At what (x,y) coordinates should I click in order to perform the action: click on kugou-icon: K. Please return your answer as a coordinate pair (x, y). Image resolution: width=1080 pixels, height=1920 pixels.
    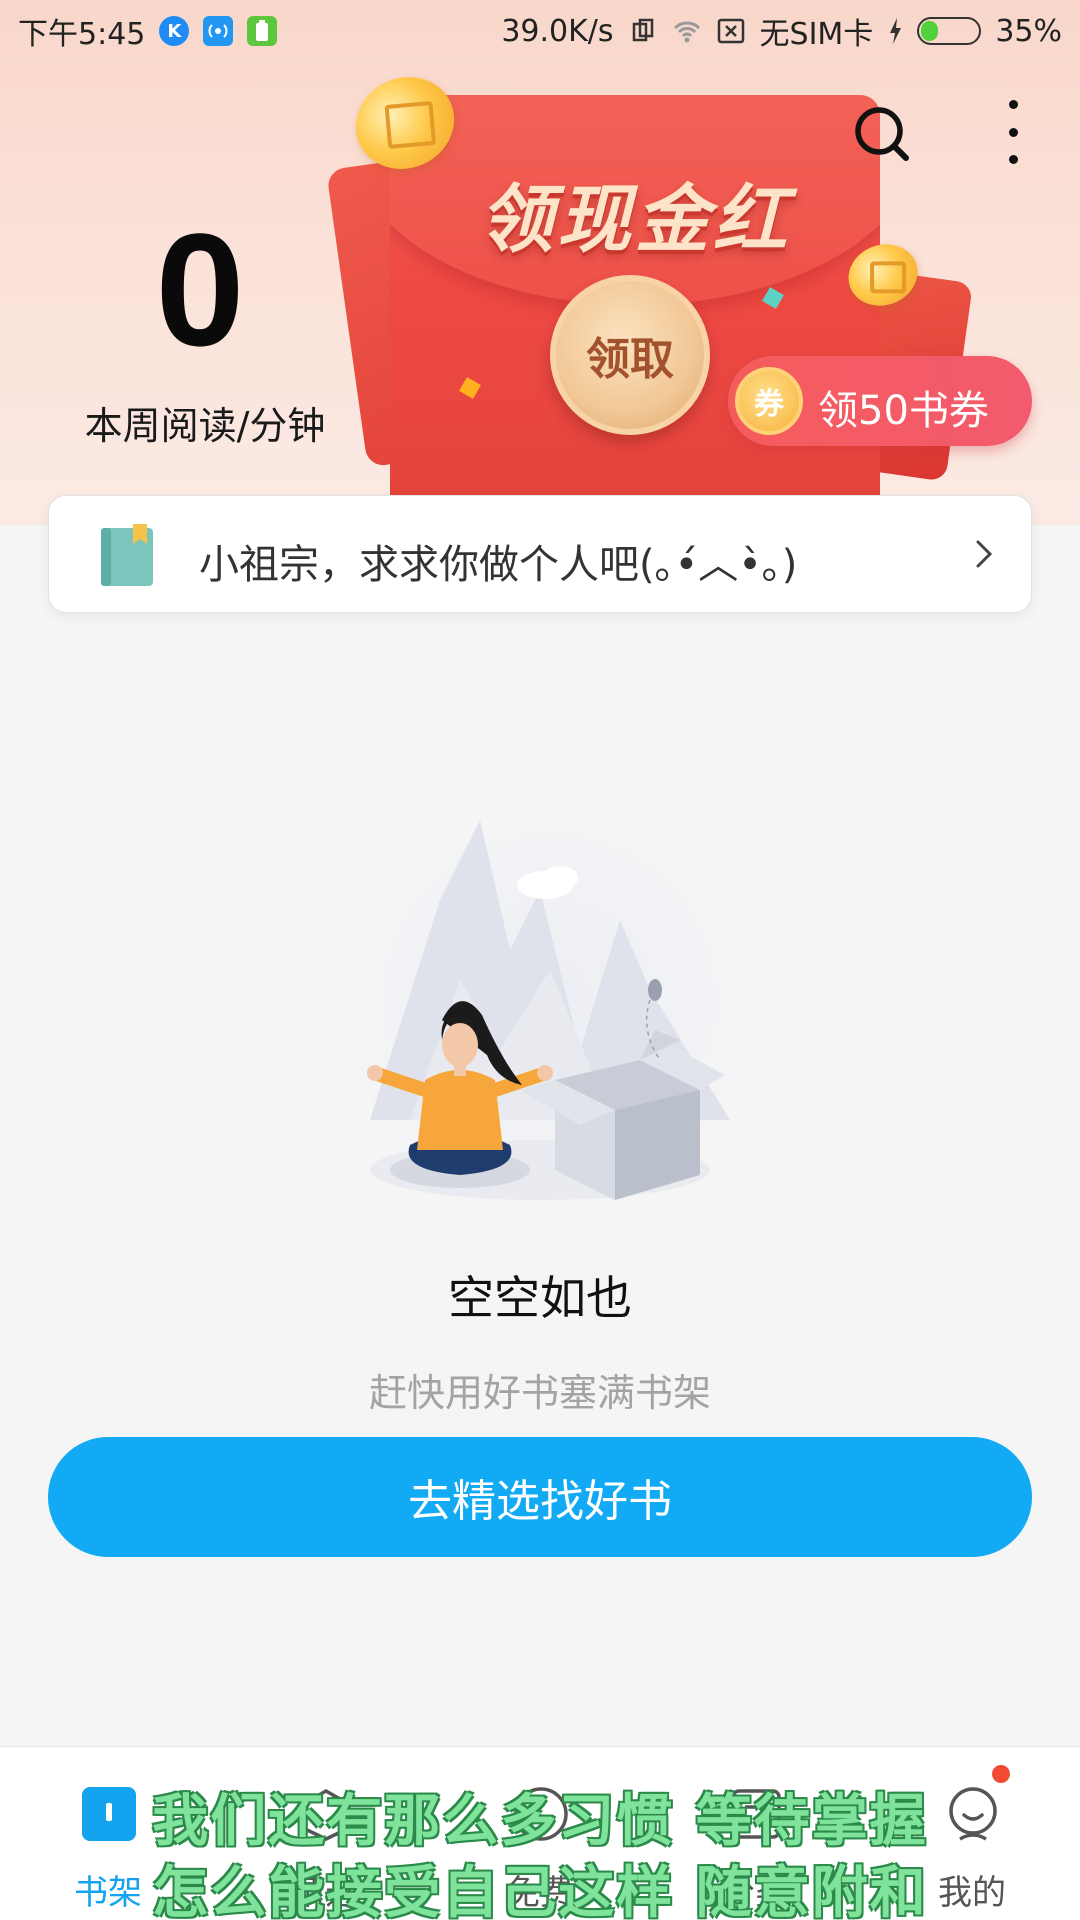
    Looking at the image, I should click on (174, 31).